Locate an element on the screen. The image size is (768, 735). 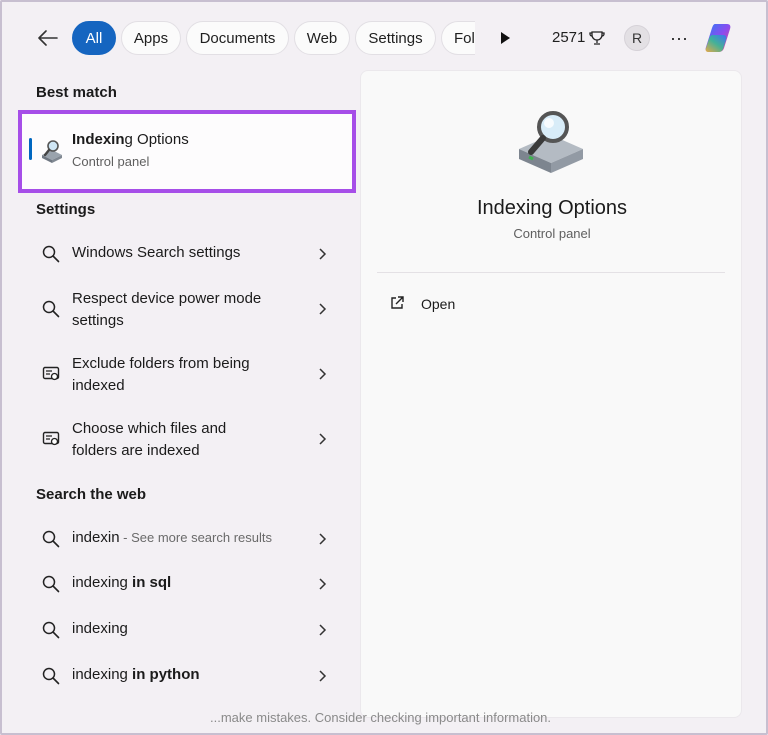
web-result-item: indexin - See more search results is located at coordinates (186, 539).